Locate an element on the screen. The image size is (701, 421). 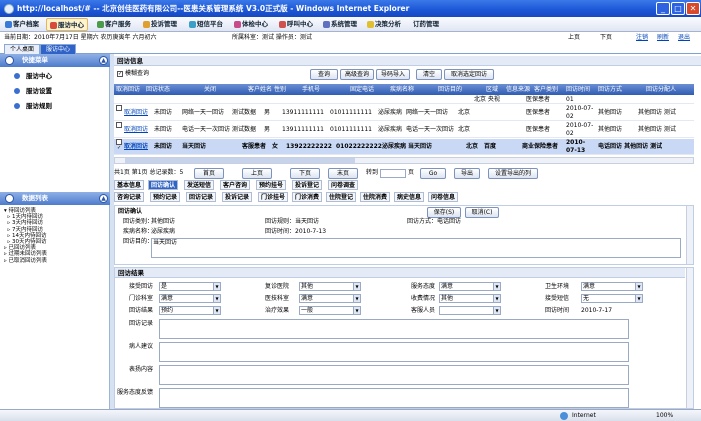
tab-appointment: 预约挂号 is located at coordinates (271, 185).